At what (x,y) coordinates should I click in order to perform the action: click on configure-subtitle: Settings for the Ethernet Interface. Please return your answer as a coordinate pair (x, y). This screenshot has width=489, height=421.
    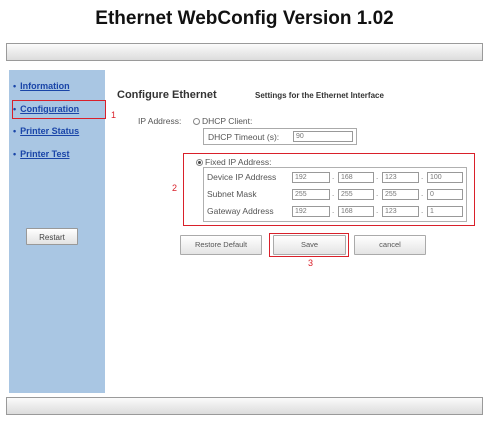
    Looking at the image, I should click on (319, 95).